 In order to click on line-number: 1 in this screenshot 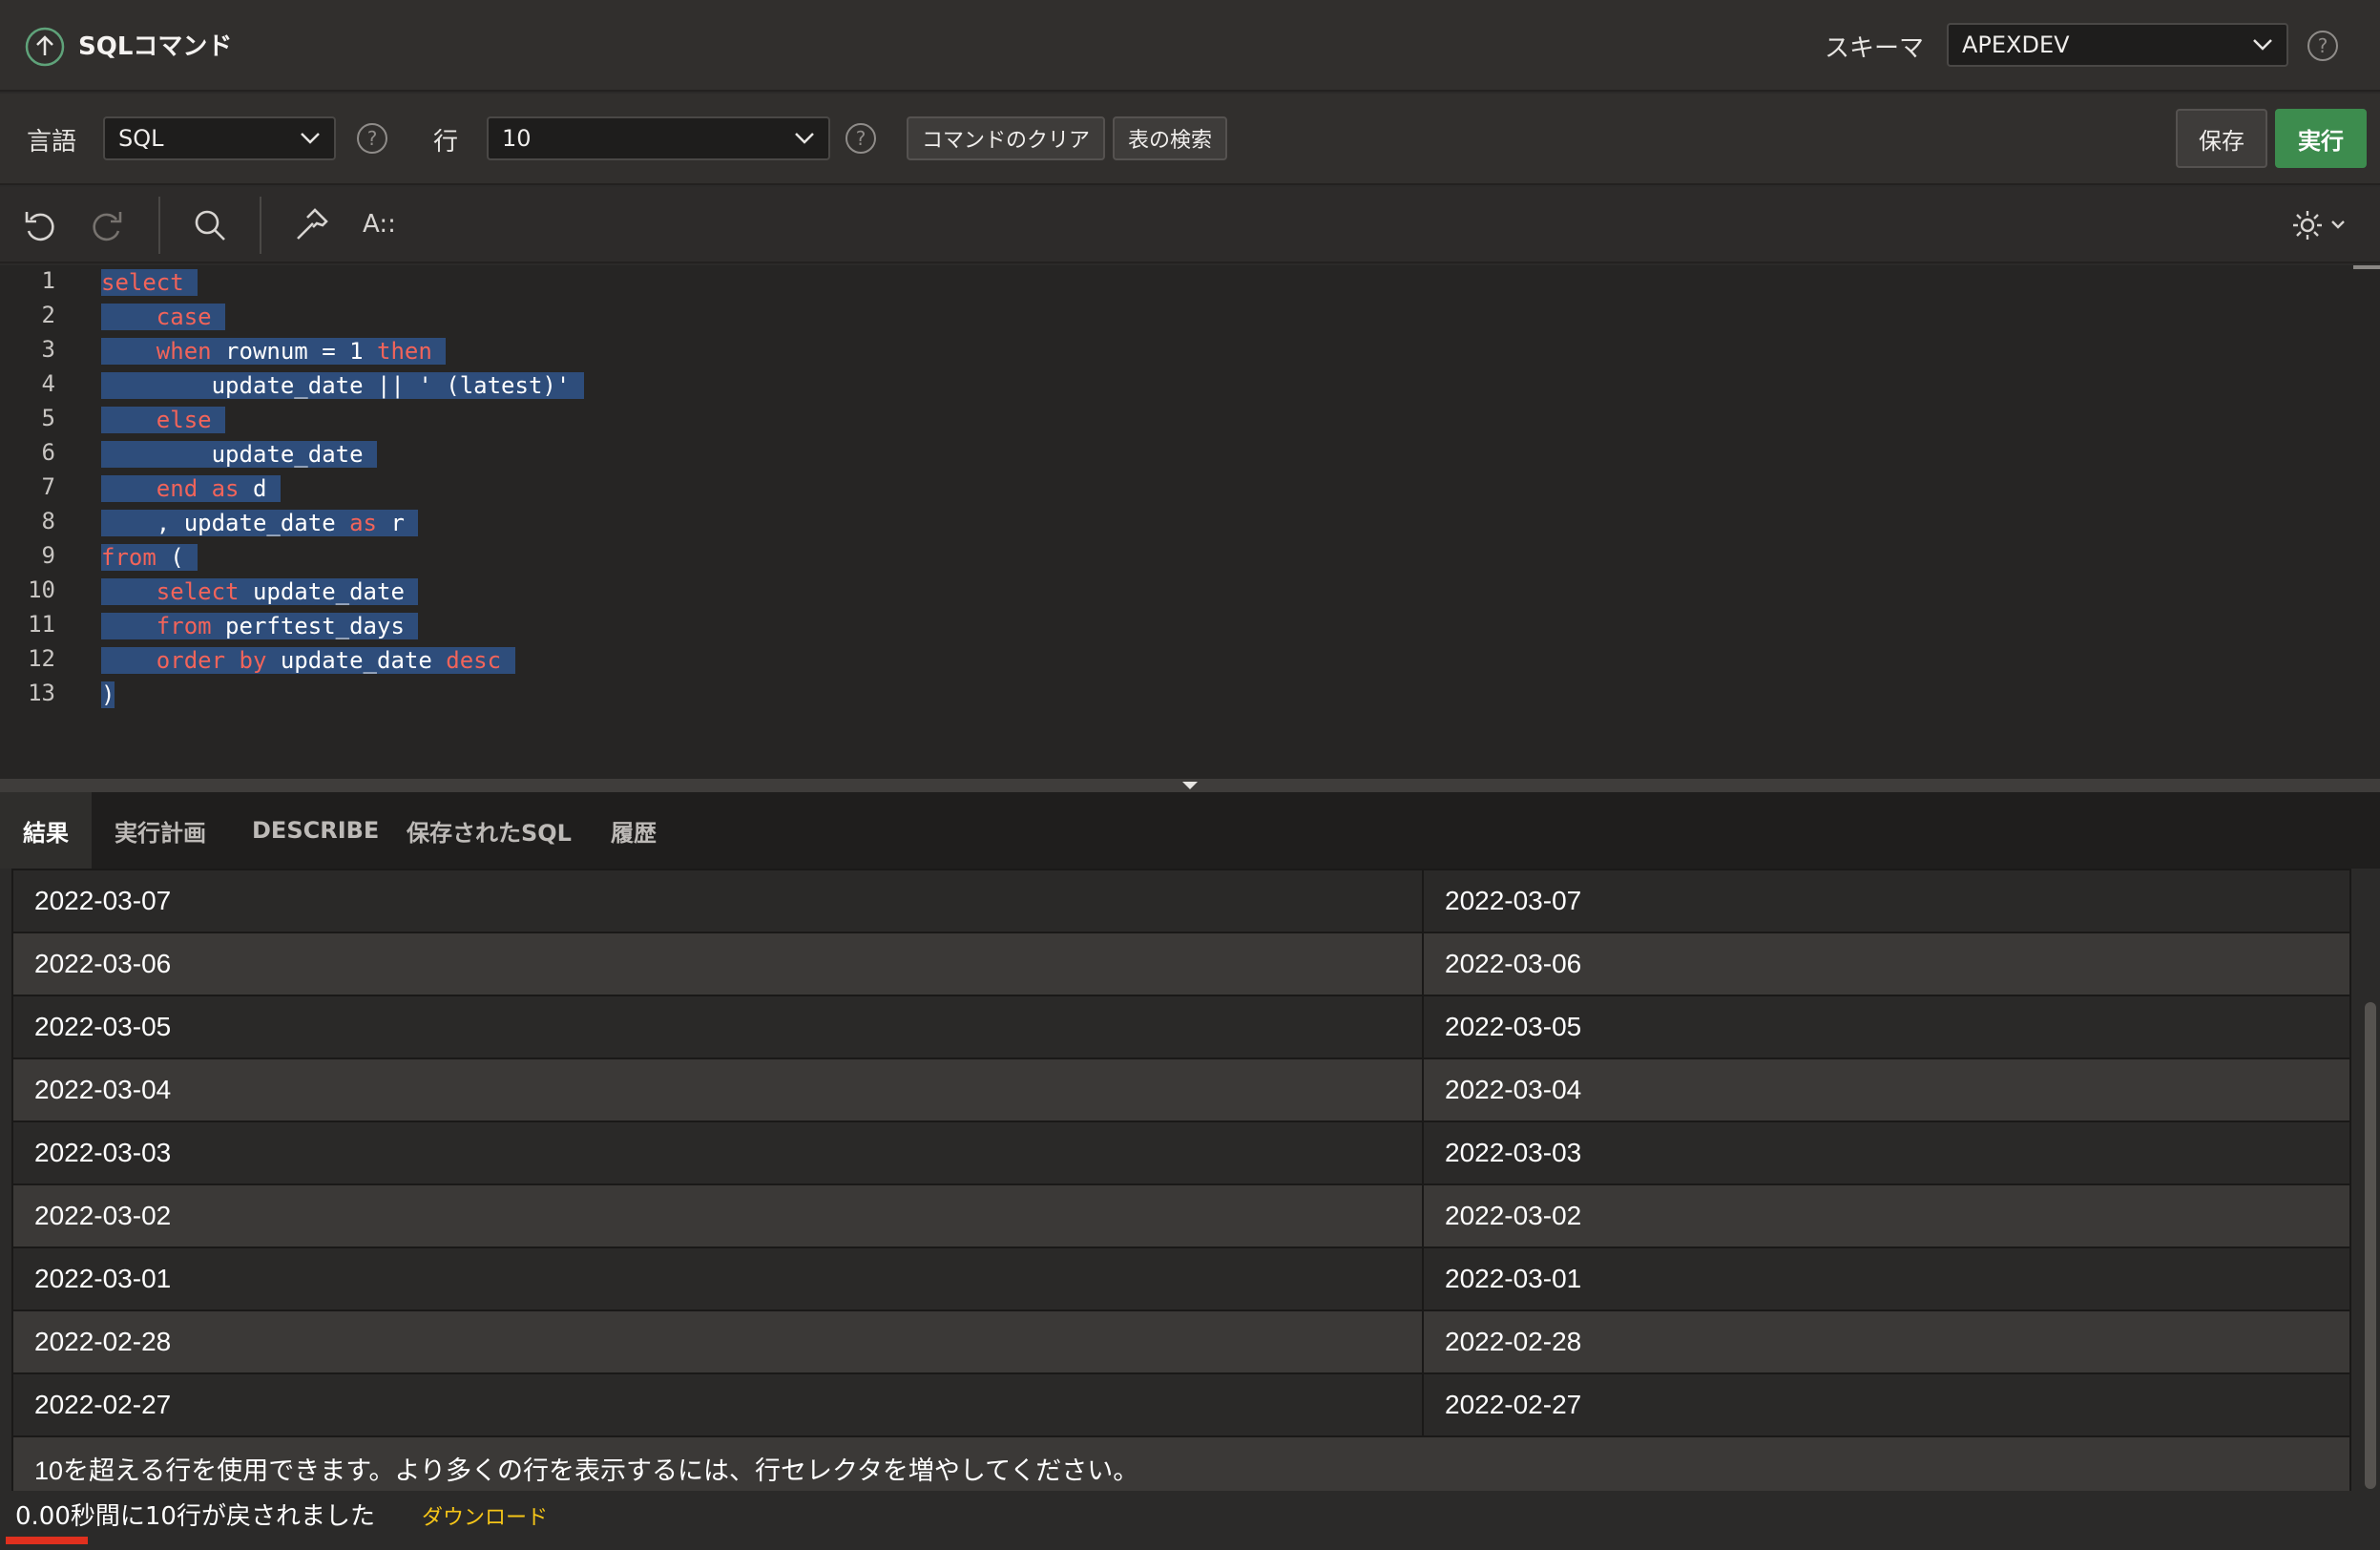, I will do `click(48, 281)`.